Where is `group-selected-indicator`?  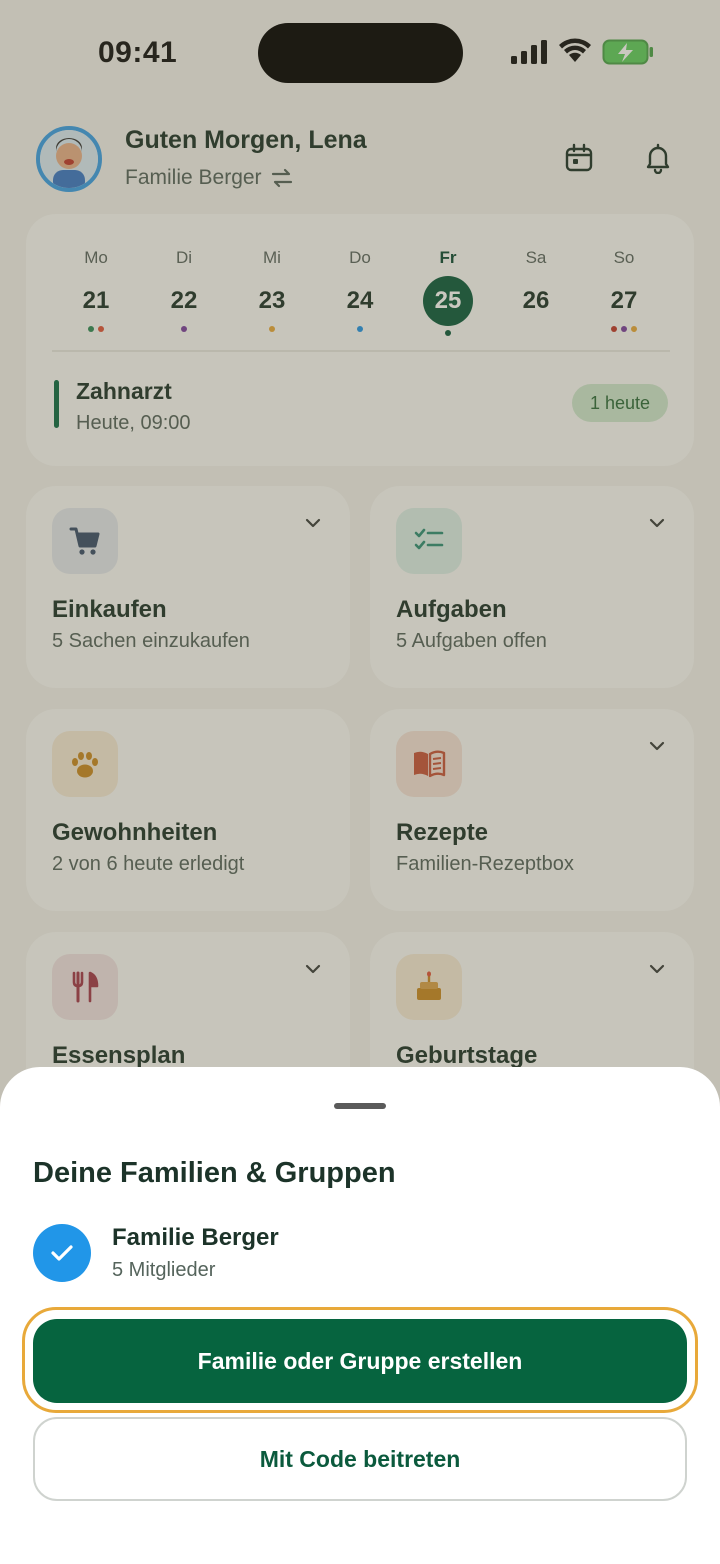 group-selected-indicator is located at coordinates (62, 1253).